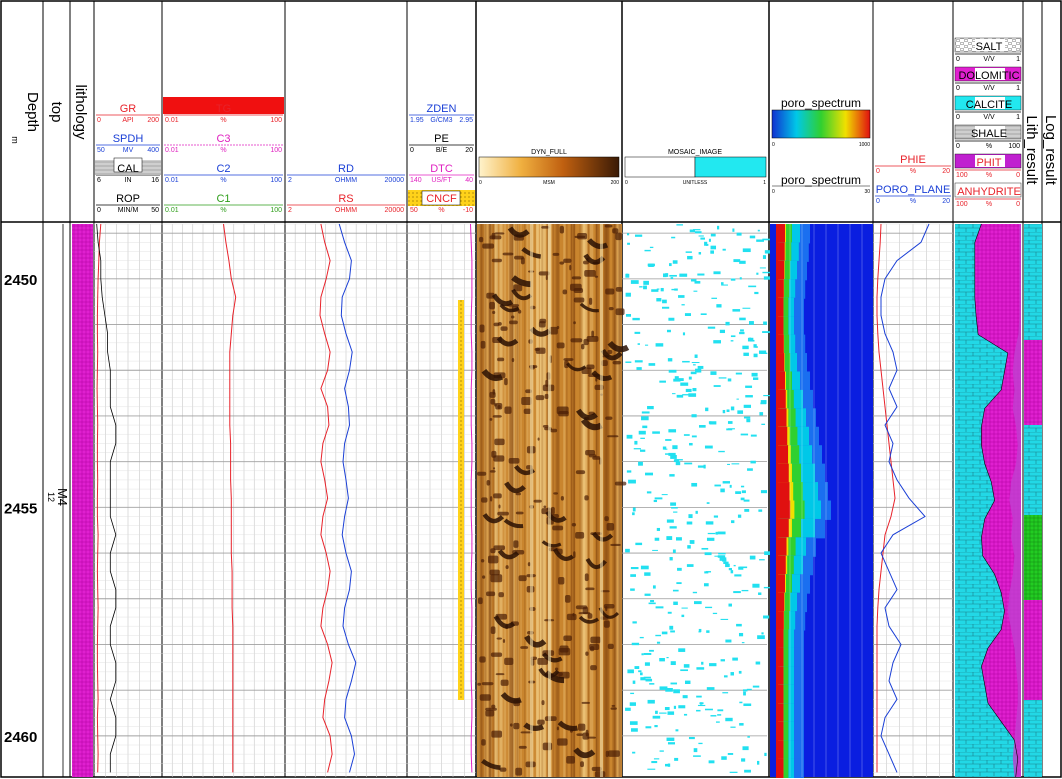 The height and width of the screenshot is (779, 1062). I want to click on curve-min-phie: 0, so click(878, 171).